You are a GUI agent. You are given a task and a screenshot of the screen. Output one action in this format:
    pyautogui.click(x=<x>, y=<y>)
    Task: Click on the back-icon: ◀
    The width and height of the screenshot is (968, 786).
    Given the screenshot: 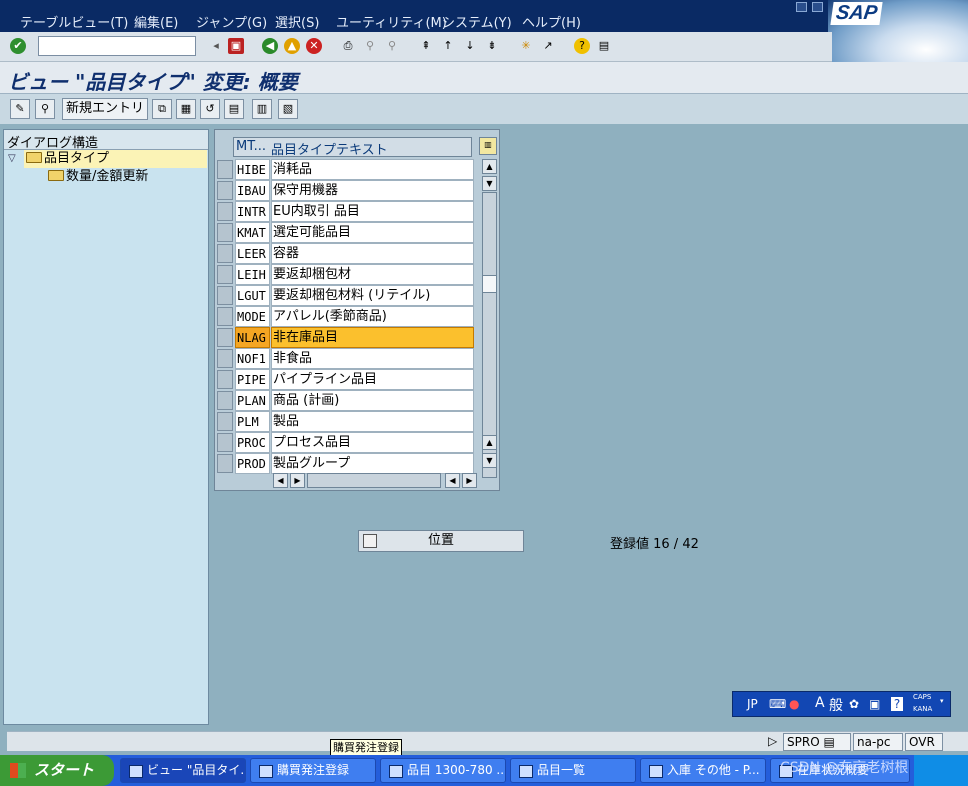 What is the action you would take?
    pyautogui.click(x=270, y=46)
    